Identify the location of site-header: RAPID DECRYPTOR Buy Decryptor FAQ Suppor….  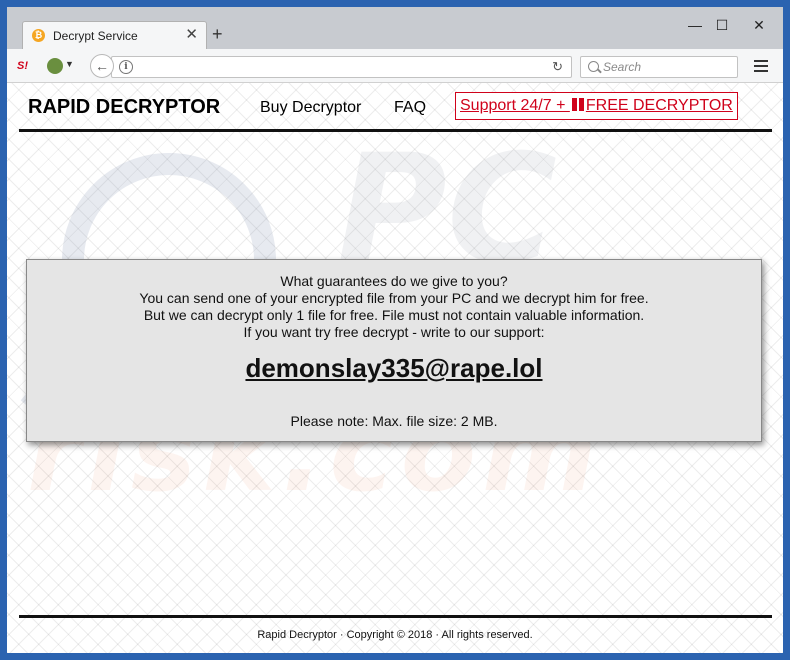
(395, 107).